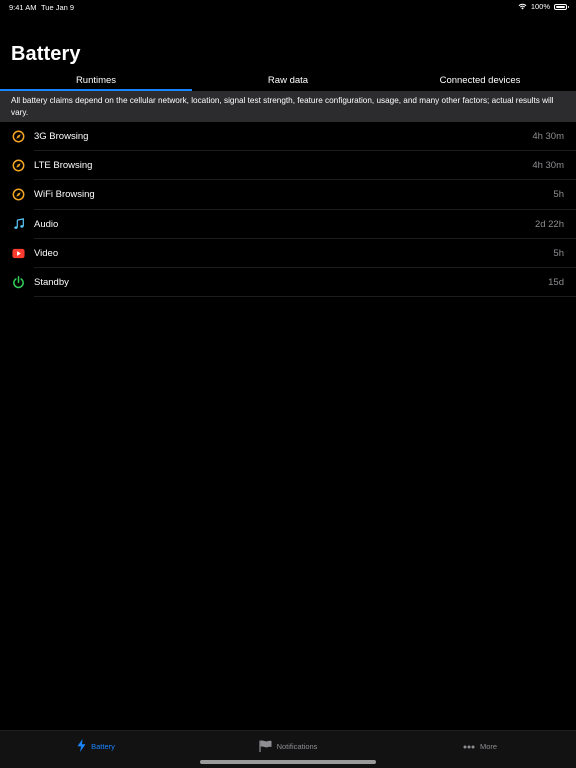 This screenshot has height=768, width=576. I want to click on page-title: Battery, so click(46, 54).